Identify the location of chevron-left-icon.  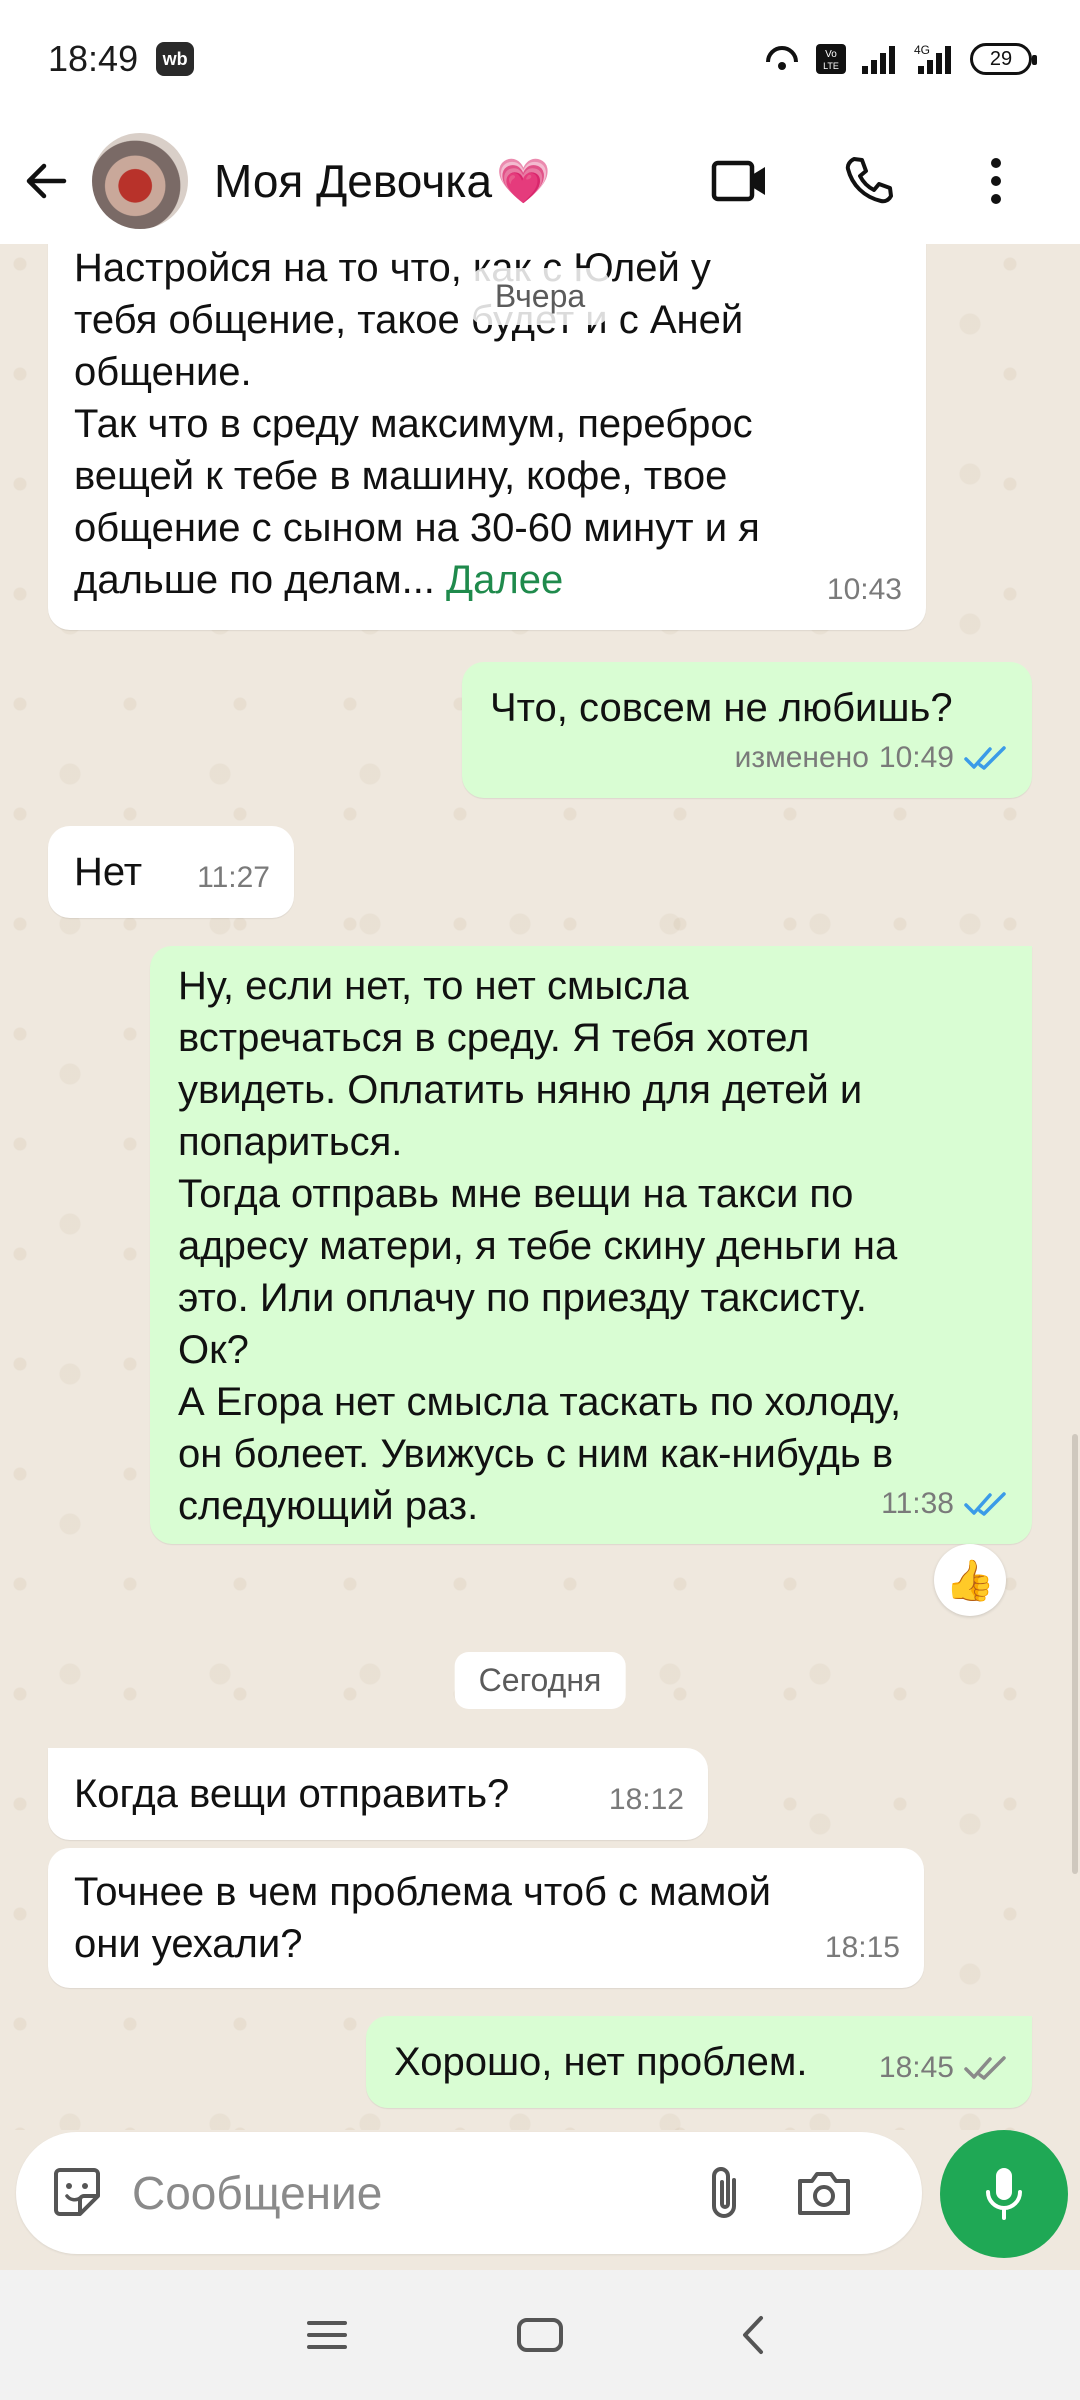
(753, 2335).